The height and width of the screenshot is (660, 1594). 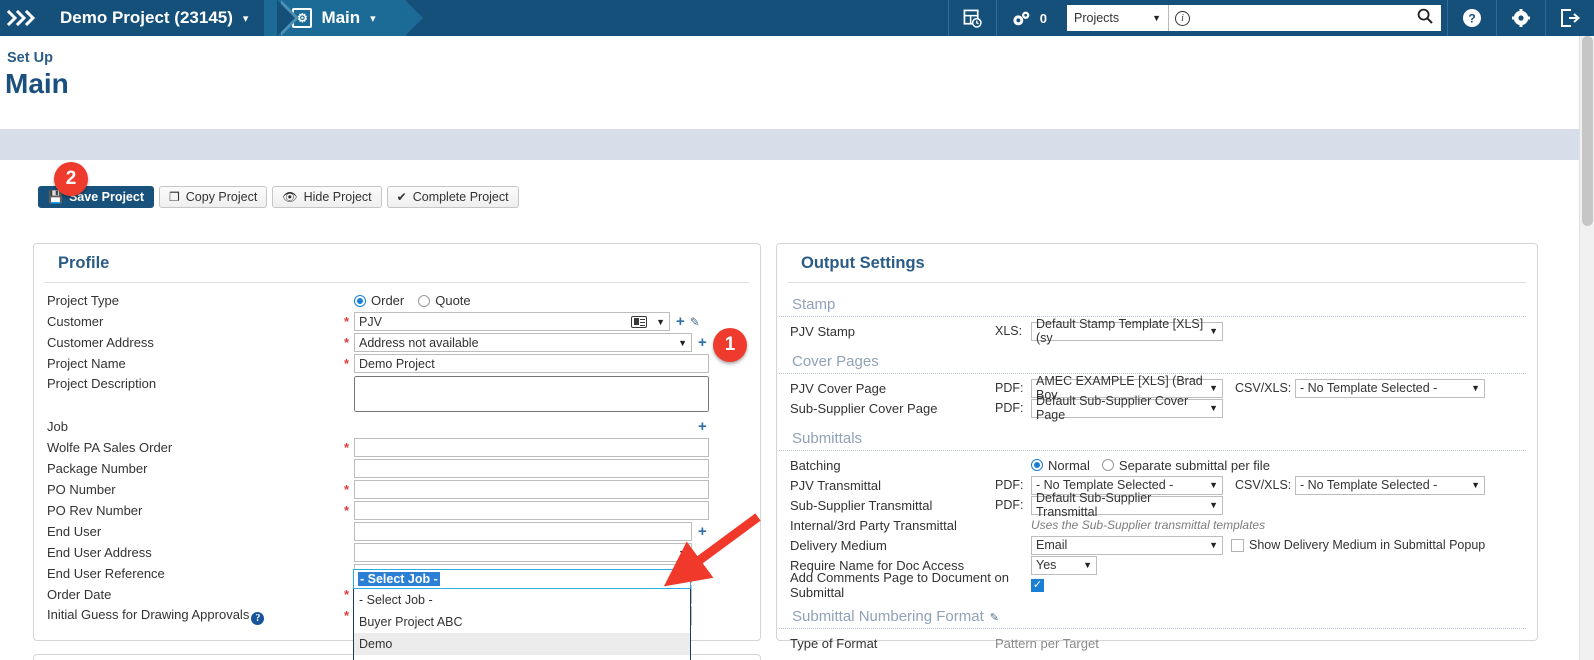 What do you see at coordinates (1185, 465) in the screenshot?
I see `radio-batching-separate: Separate submittal per file` at bounding box center [1185, 465].